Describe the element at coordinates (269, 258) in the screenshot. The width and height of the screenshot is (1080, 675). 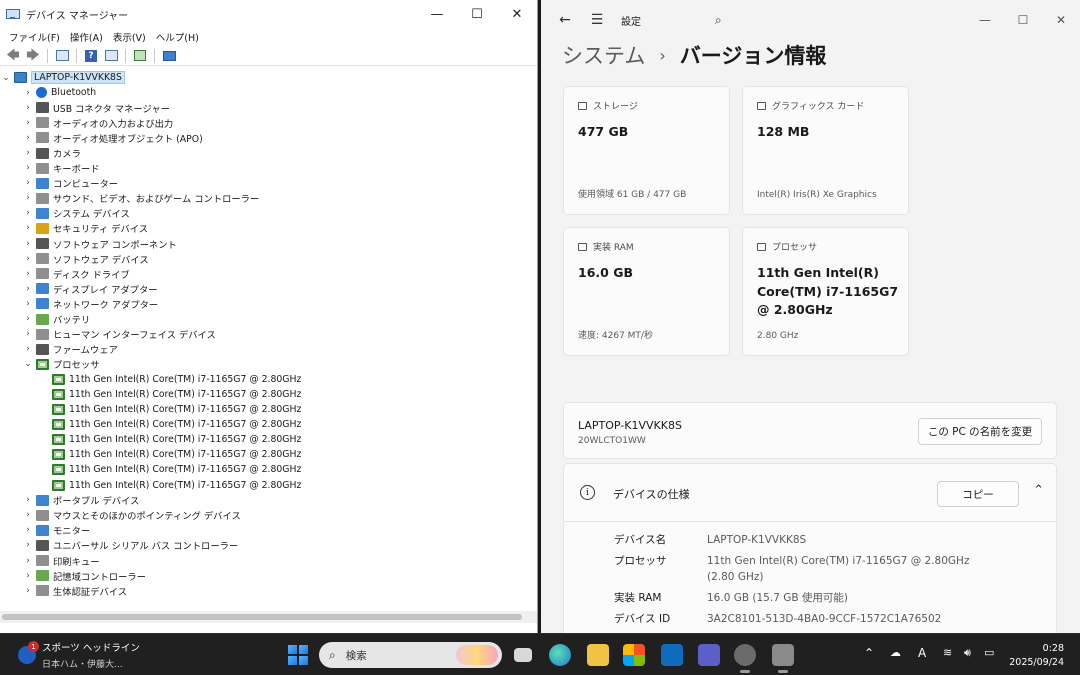
I see `tree-category: › ソフトウェア デバイス` at that location.